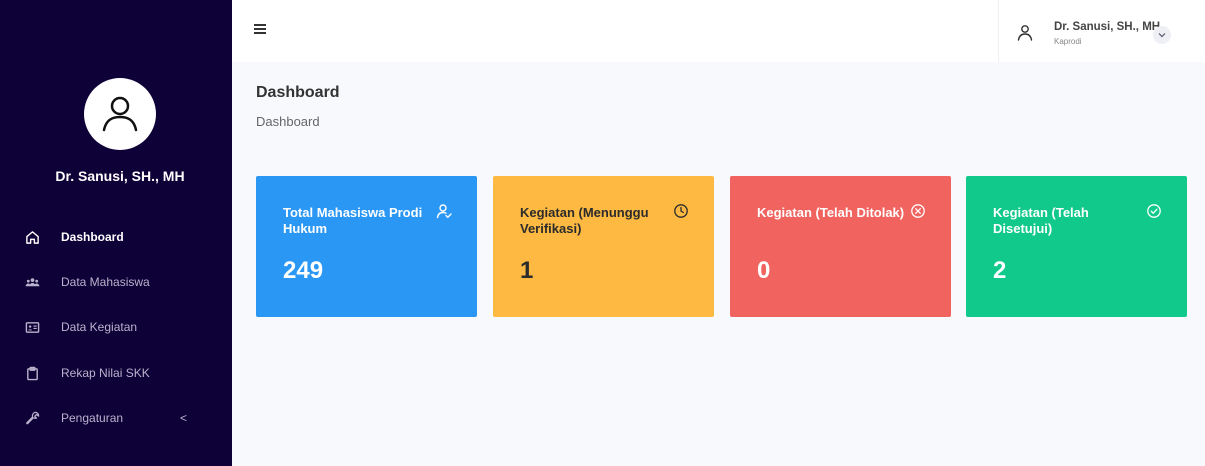 The height and width of the screenshot is (466, 1205). What do you see at coordinates (366, 246) in the screenshot?
I see `stat-card-total-mahasiswa: Total Mahasiswa Prodi Hukum 249` at bounding box center [366, 246].